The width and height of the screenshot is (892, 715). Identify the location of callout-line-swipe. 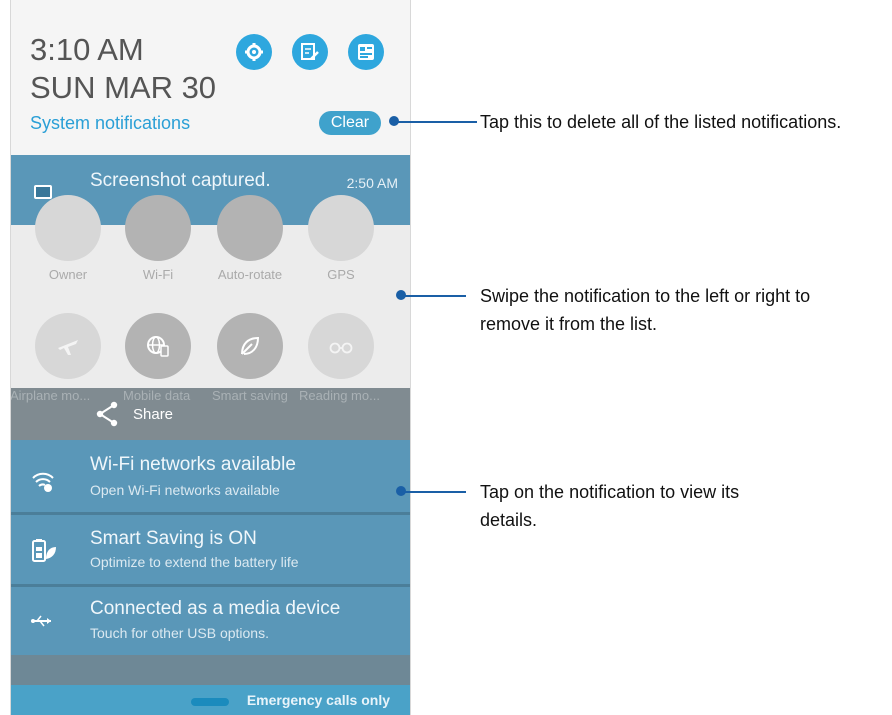
(435, 296).